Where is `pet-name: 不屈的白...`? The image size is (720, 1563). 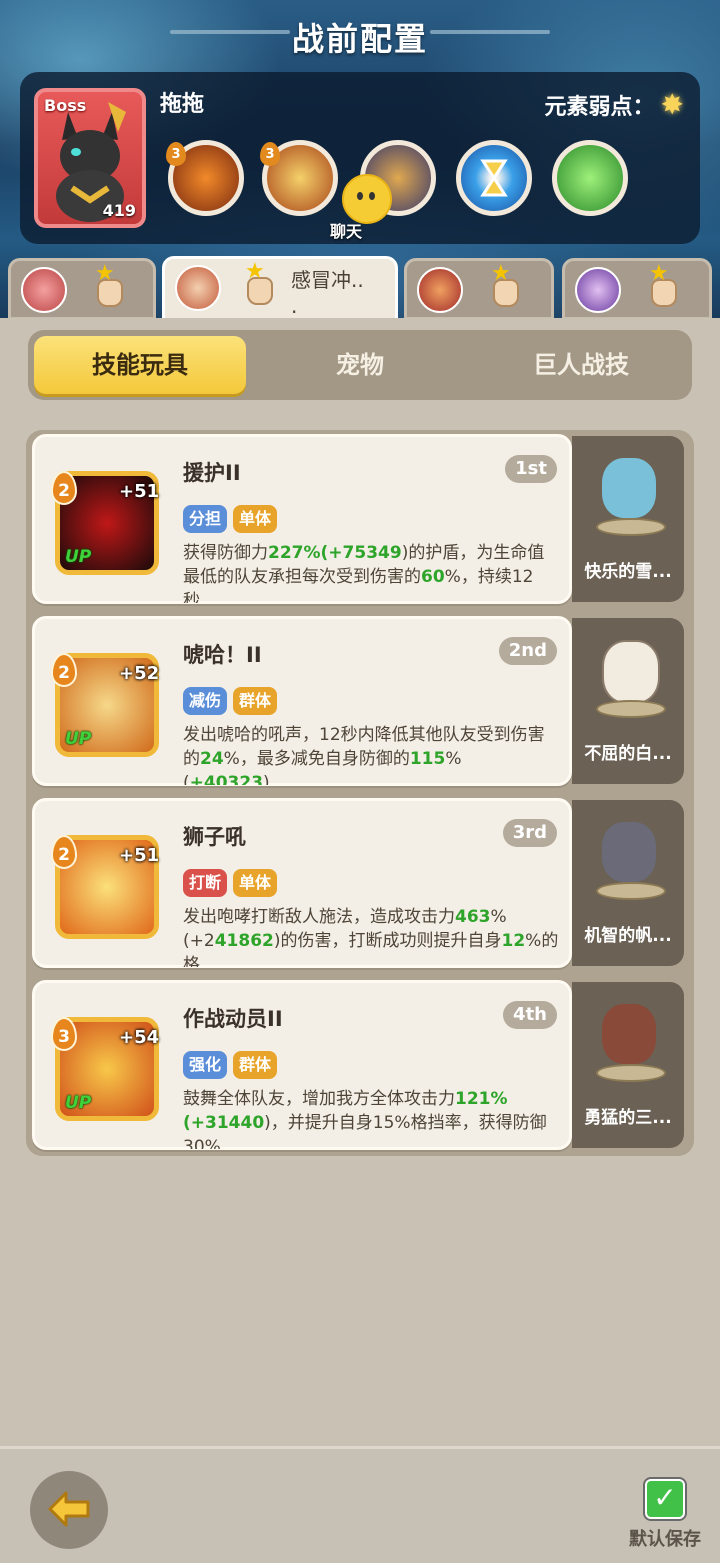 pet-name: 不屈的白... is located at coordinates (628, 754).